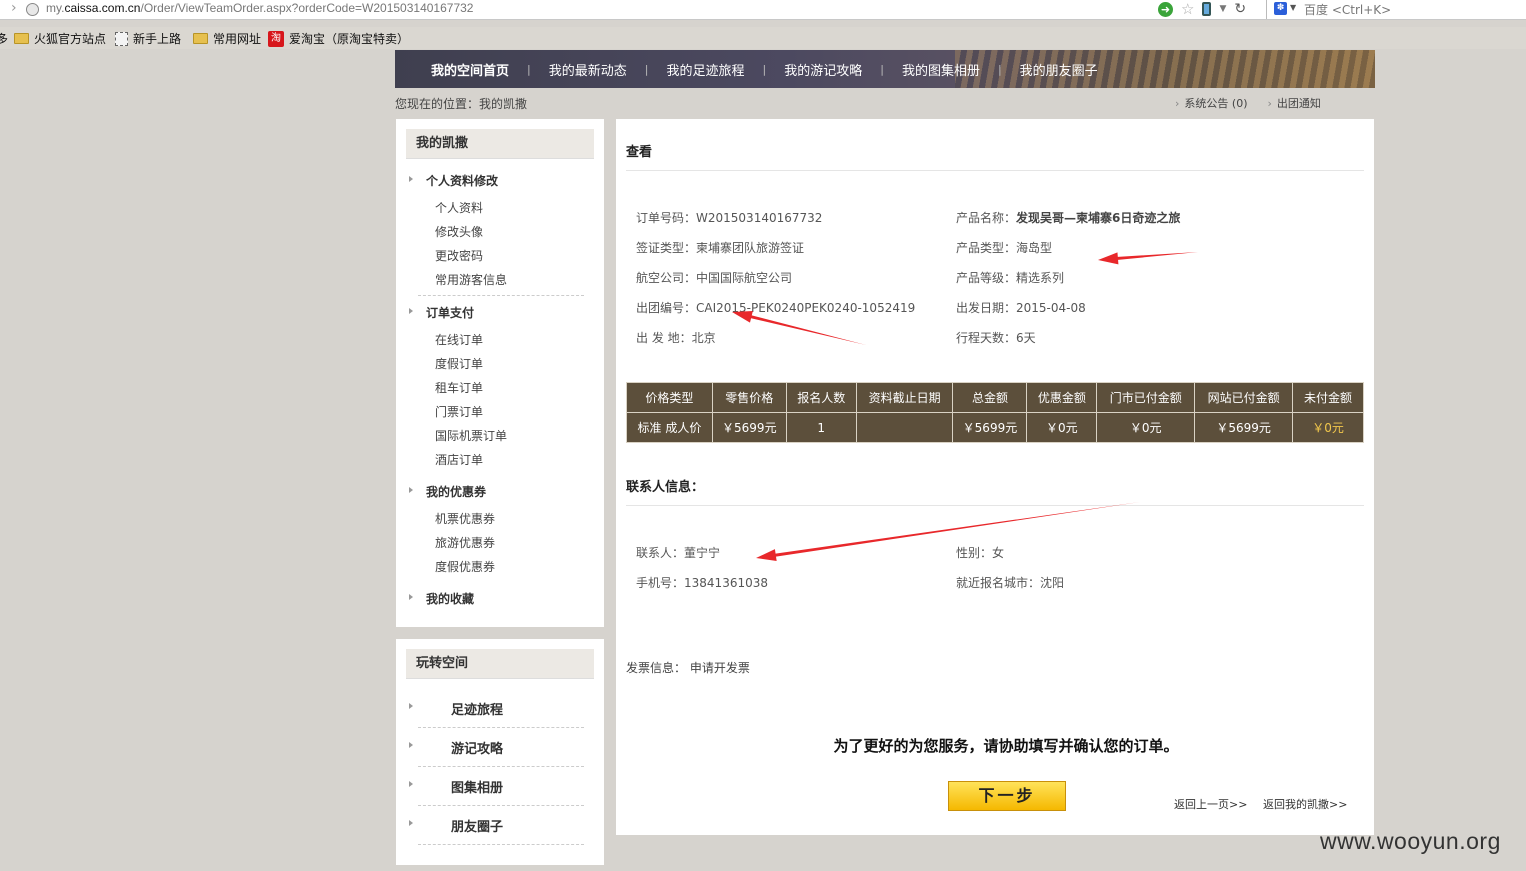 The width and height of the screenshot is (1526, 871). What do you see at coordinates (763, 38) in the screenshot?
I see `bookmarks-toolbar: 多 火狐官方站点 新手上路 常用网址 淘爱淘宝（原淘宝特卖）` at bounding box center [763, 38].